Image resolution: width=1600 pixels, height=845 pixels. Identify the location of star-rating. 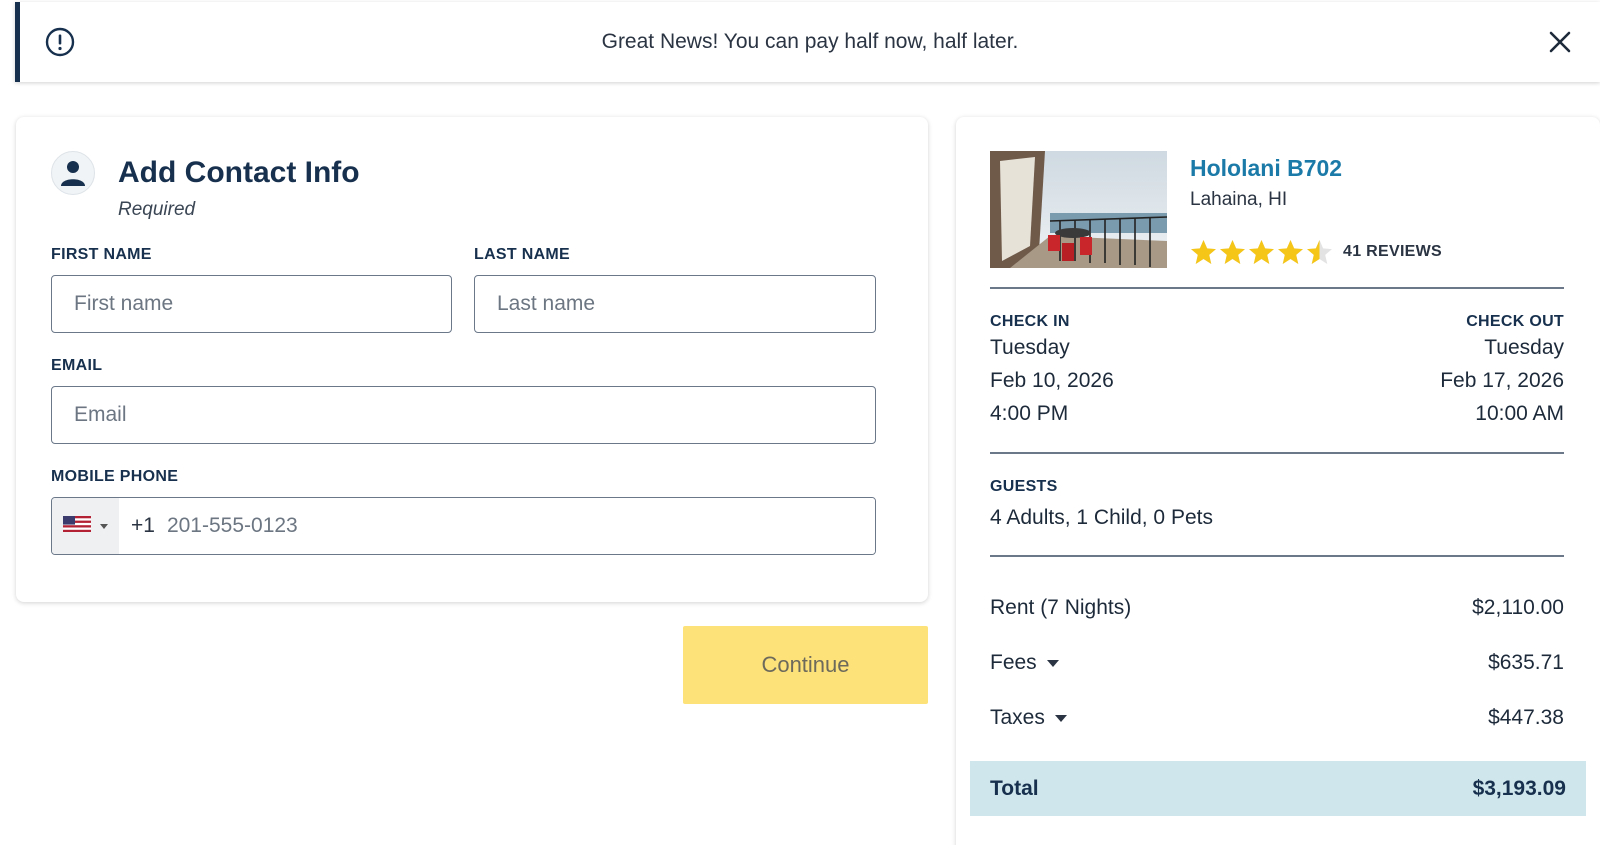
(1261, 252).